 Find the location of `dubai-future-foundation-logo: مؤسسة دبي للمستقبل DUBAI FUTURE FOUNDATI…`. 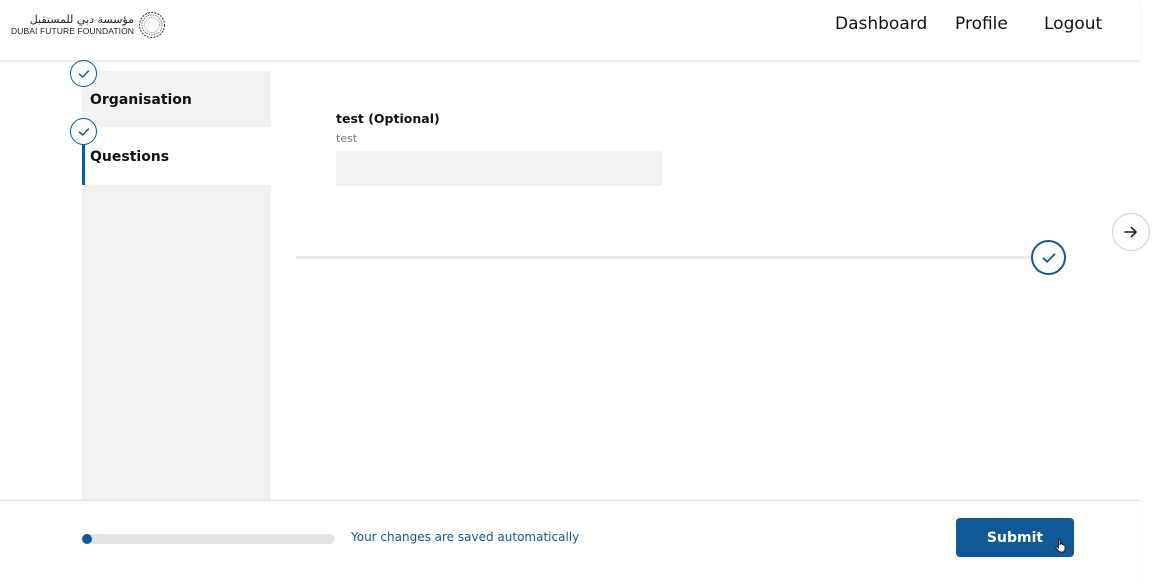

dubai-future-foundation-logo: مؤسسة دبي للمستقبل DUBAI FUTURE FOUNDATI… is located at coordinates (88, 25).